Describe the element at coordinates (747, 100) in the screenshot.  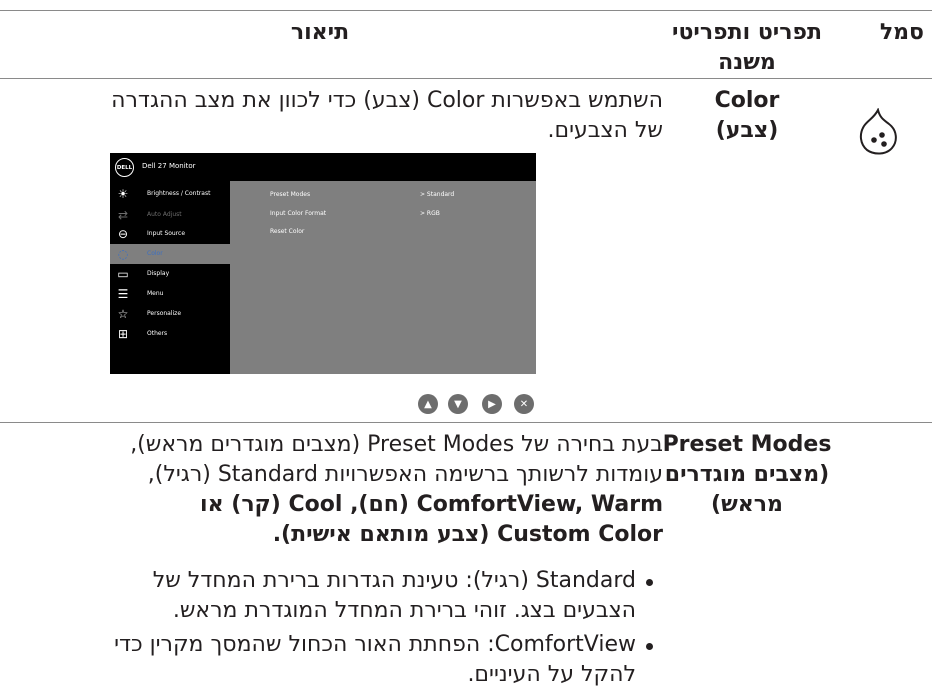
I see `color-feature-line1: Color` at that location.